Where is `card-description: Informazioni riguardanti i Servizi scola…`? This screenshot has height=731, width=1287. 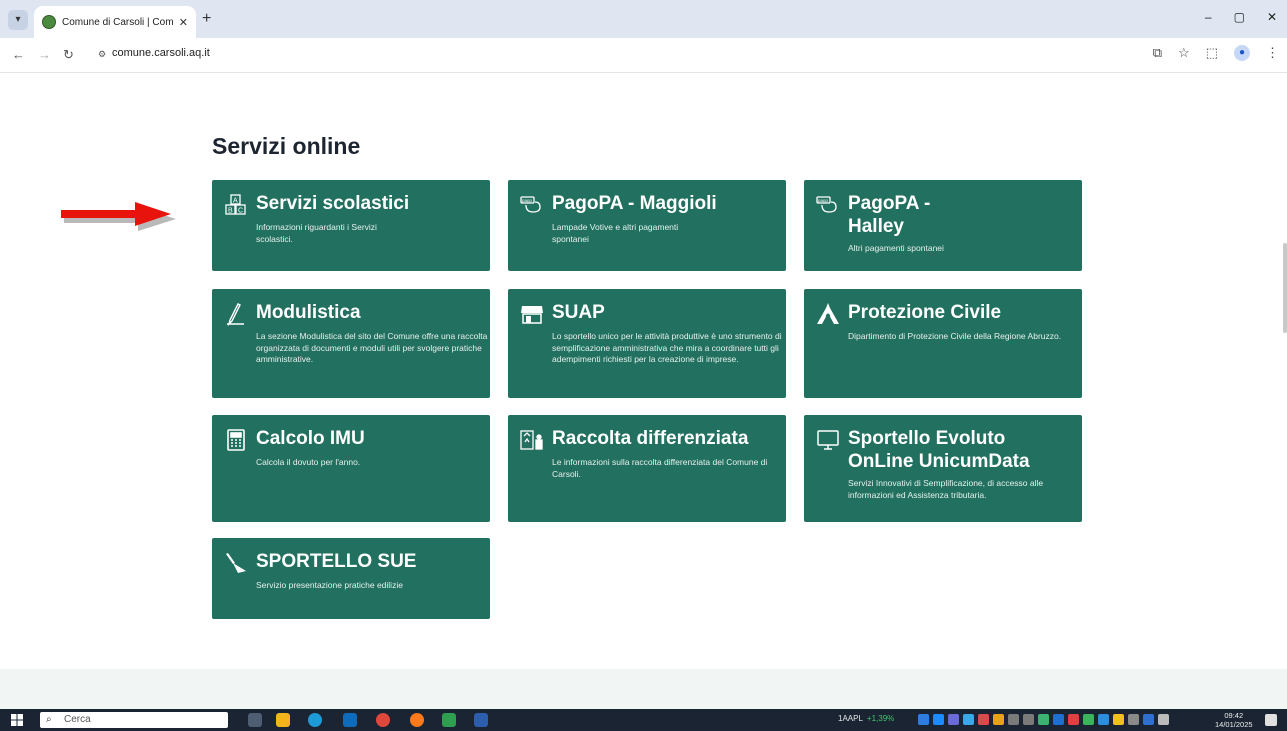
card-description: Informazioni riguardanti i Servizi scola… is located at coordinates (316, 233).